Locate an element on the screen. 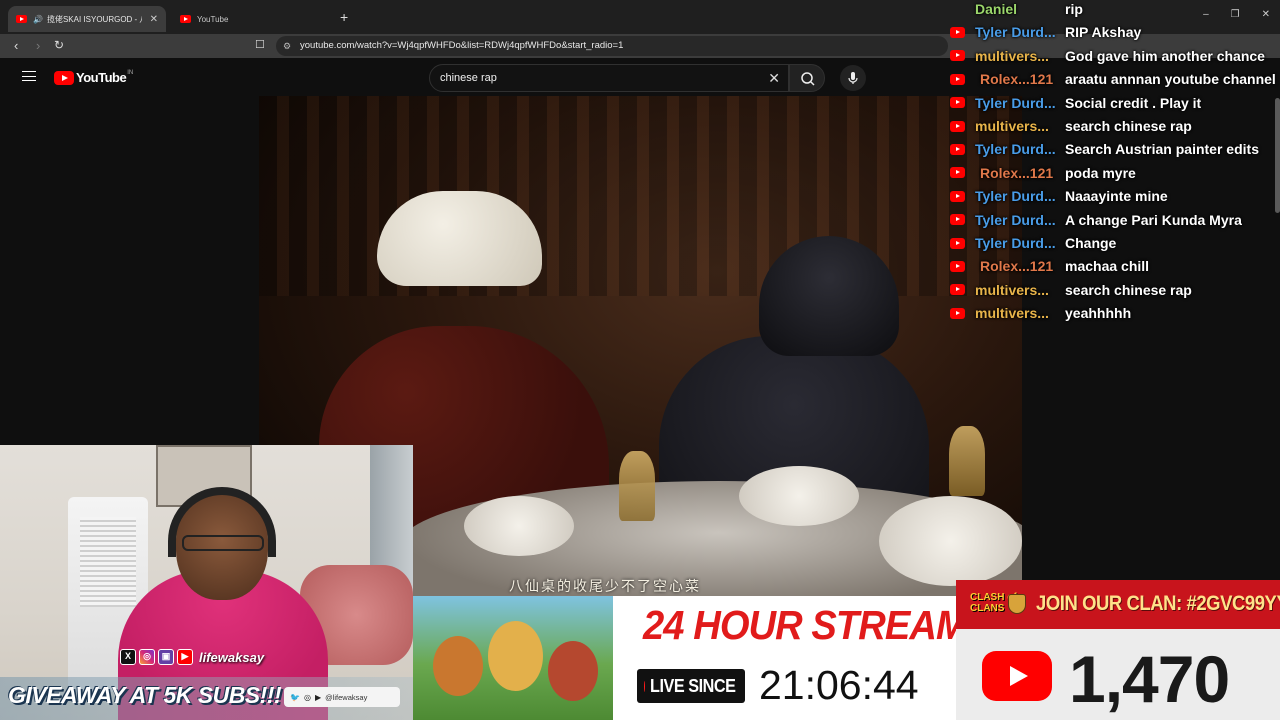  menu-icon is located at coordinates (29, 76).